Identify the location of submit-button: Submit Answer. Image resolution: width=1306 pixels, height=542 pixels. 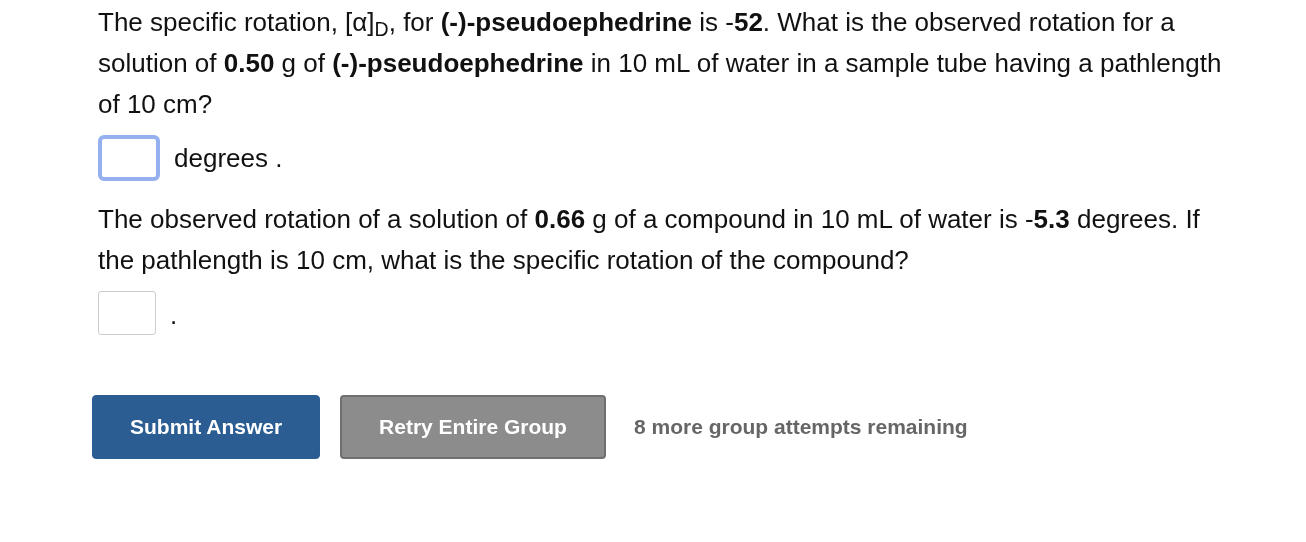
(206, 427).